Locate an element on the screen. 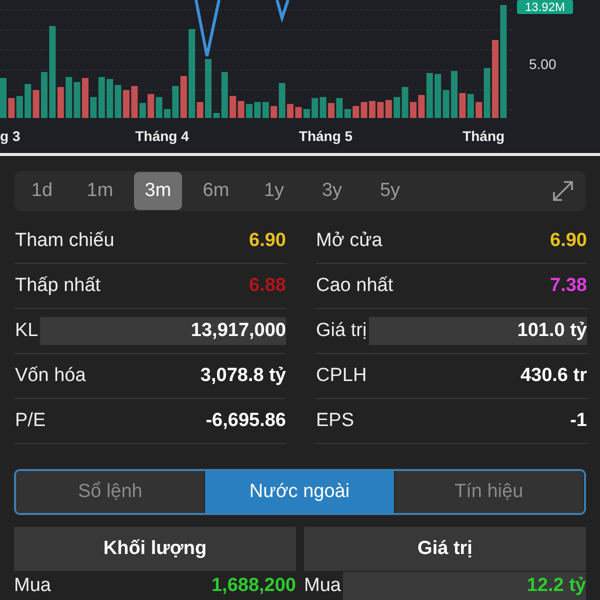 This screenshot has height=600, width=600. axis-label: 5.00 is located at coordinates (542, 64).